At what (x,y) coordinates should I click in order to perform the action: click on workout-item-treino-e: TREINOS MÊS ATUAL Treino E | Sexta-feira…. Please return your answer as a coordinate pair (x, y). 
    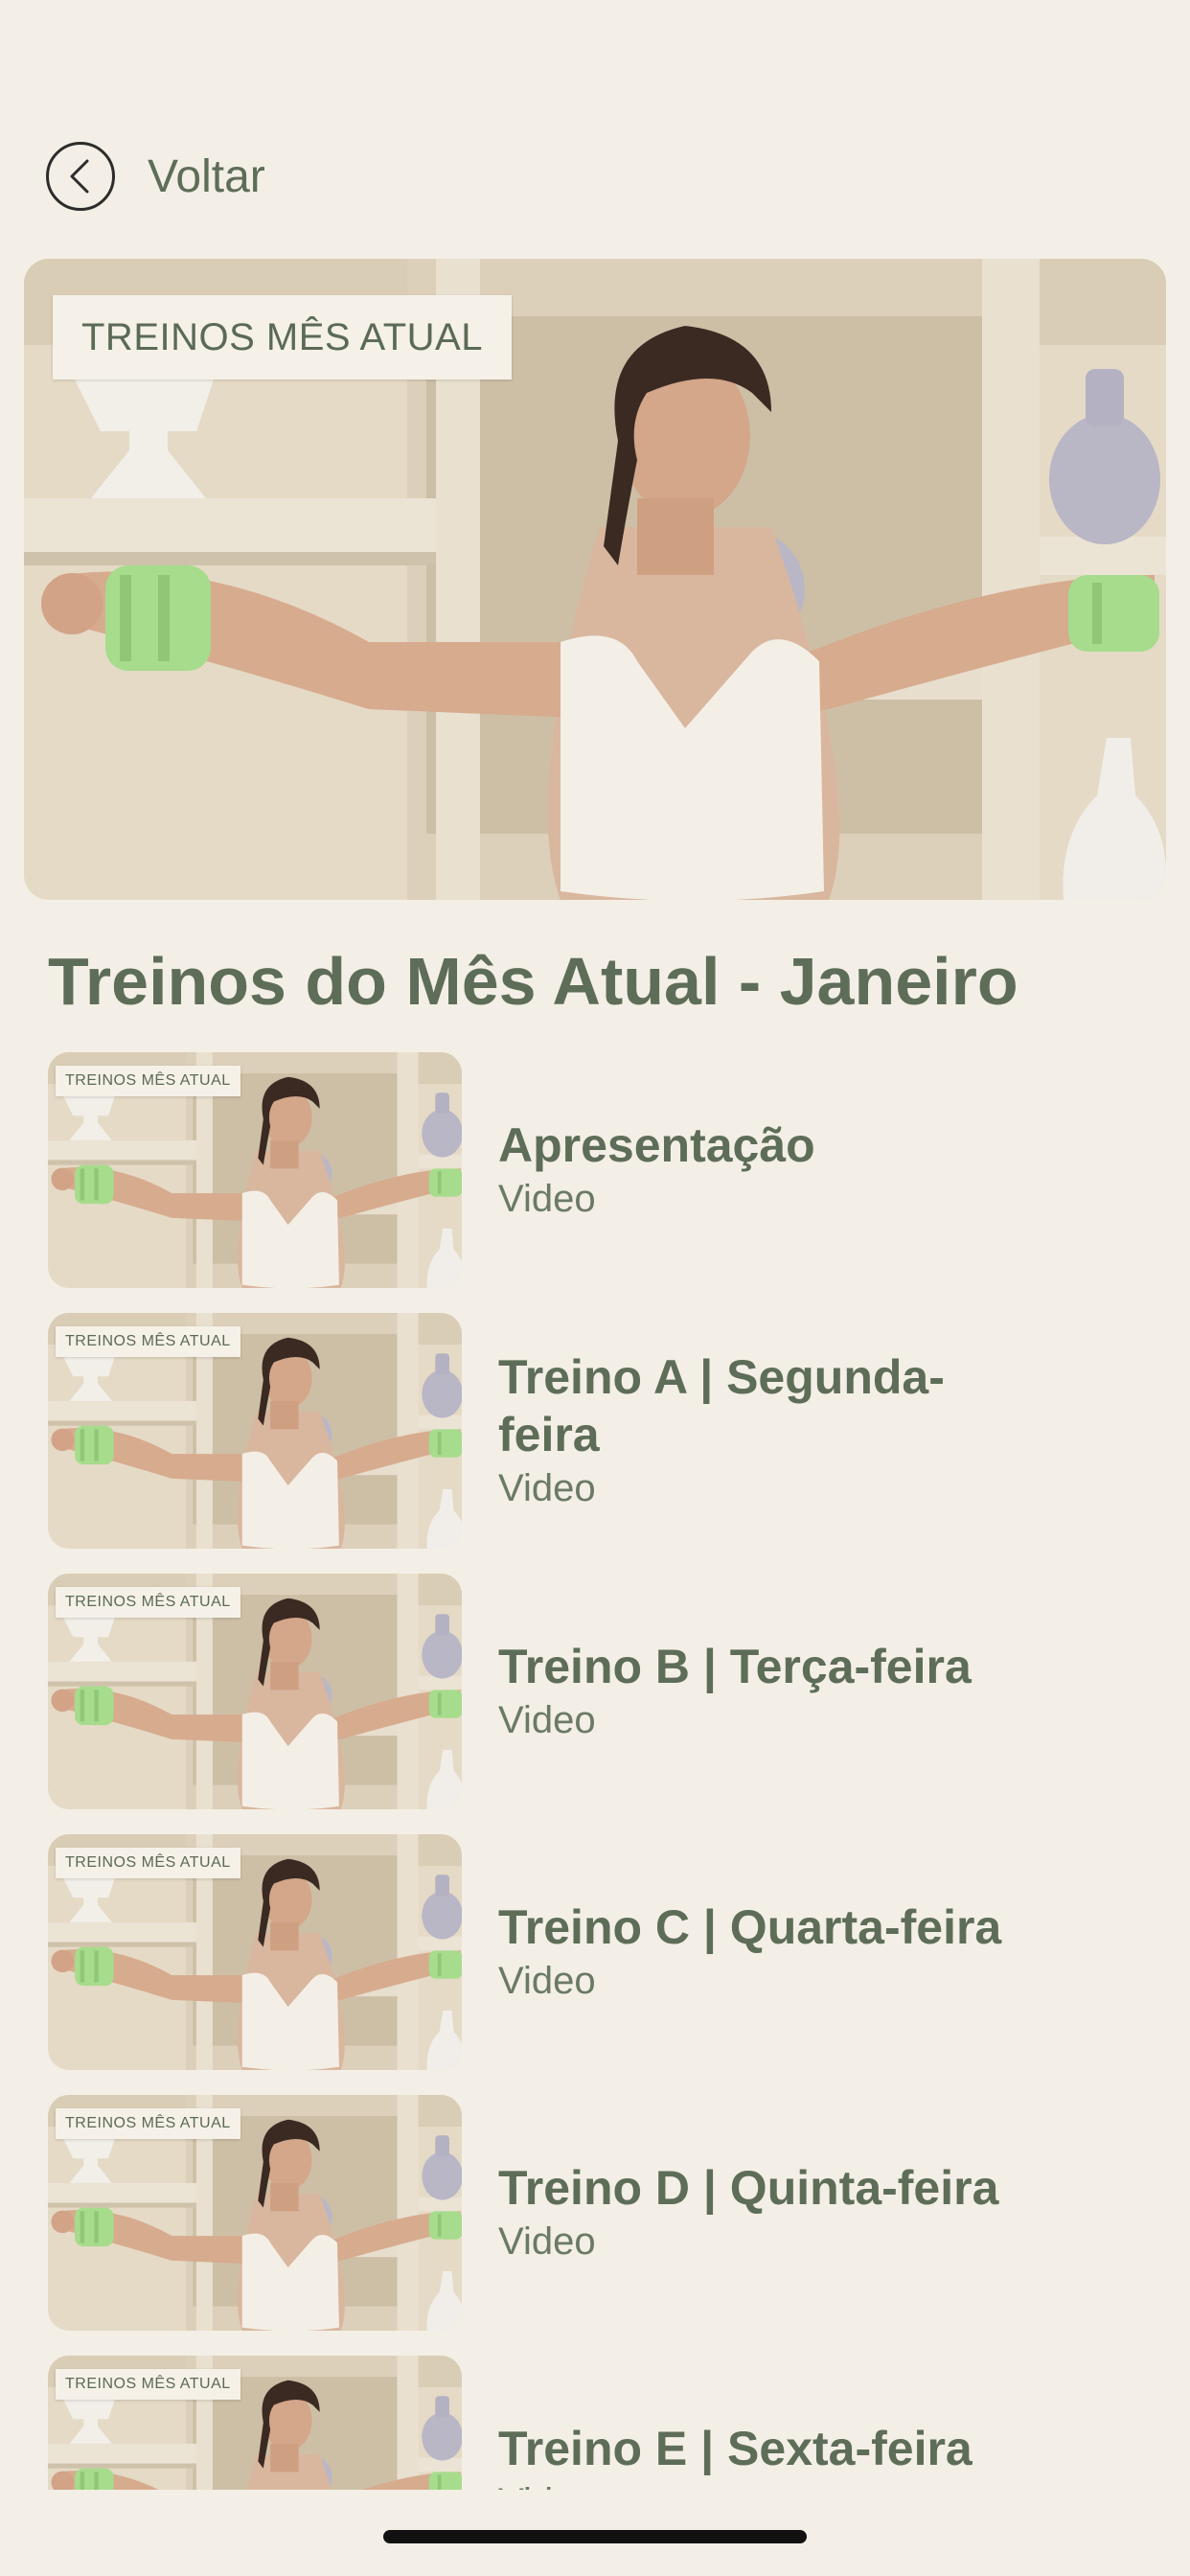
    Looking at the image, I should click on (599, 2423).